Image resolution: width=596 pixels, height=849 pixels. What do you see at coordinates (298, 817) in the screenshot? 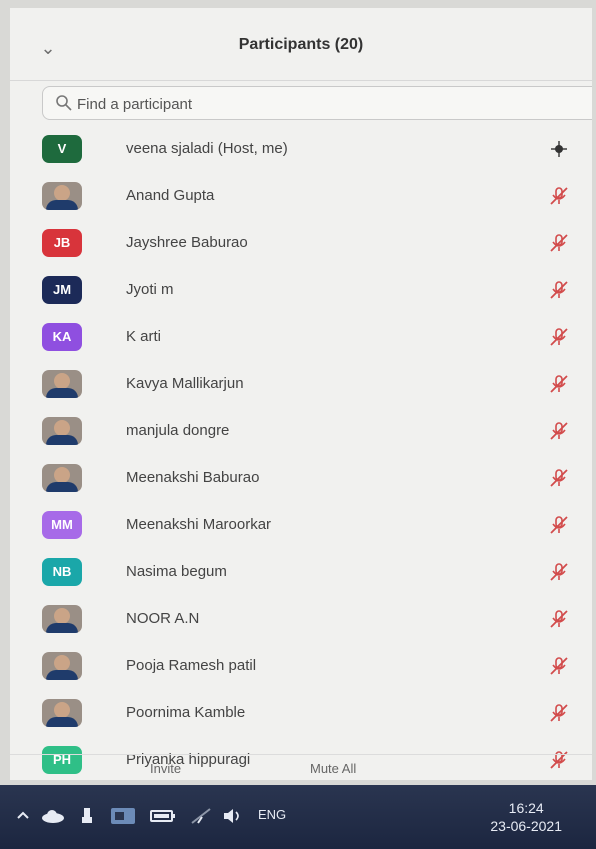
I see `windows-taskbar: ENG 16:24 23-06-2021` at bounding box center [298, 817].